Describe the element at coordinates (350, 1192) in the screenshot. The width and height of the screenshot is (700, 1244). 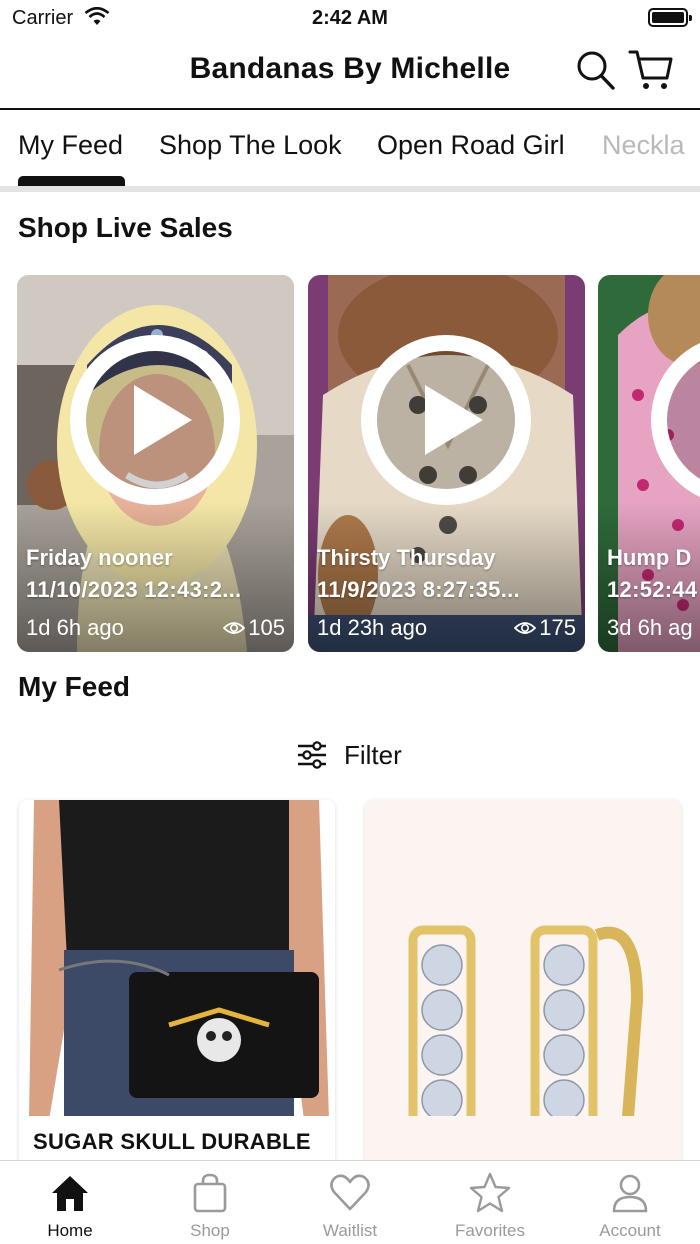
I see `heart-icon` at that location.